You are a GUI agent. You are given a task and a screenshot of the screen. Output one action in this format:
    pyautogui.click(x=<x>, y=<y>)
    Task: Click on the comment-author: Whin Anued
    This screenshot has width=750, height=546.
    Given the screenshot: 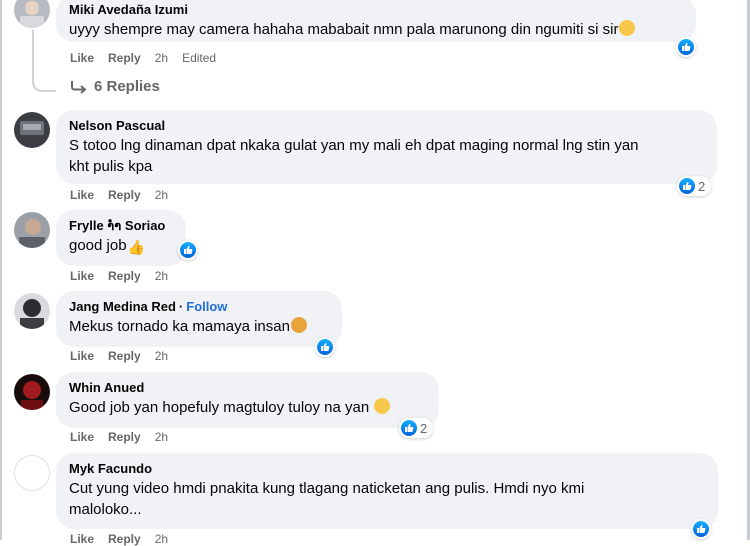 What is the action you would take?
    pyautogui.click(x=248, y=388)
    